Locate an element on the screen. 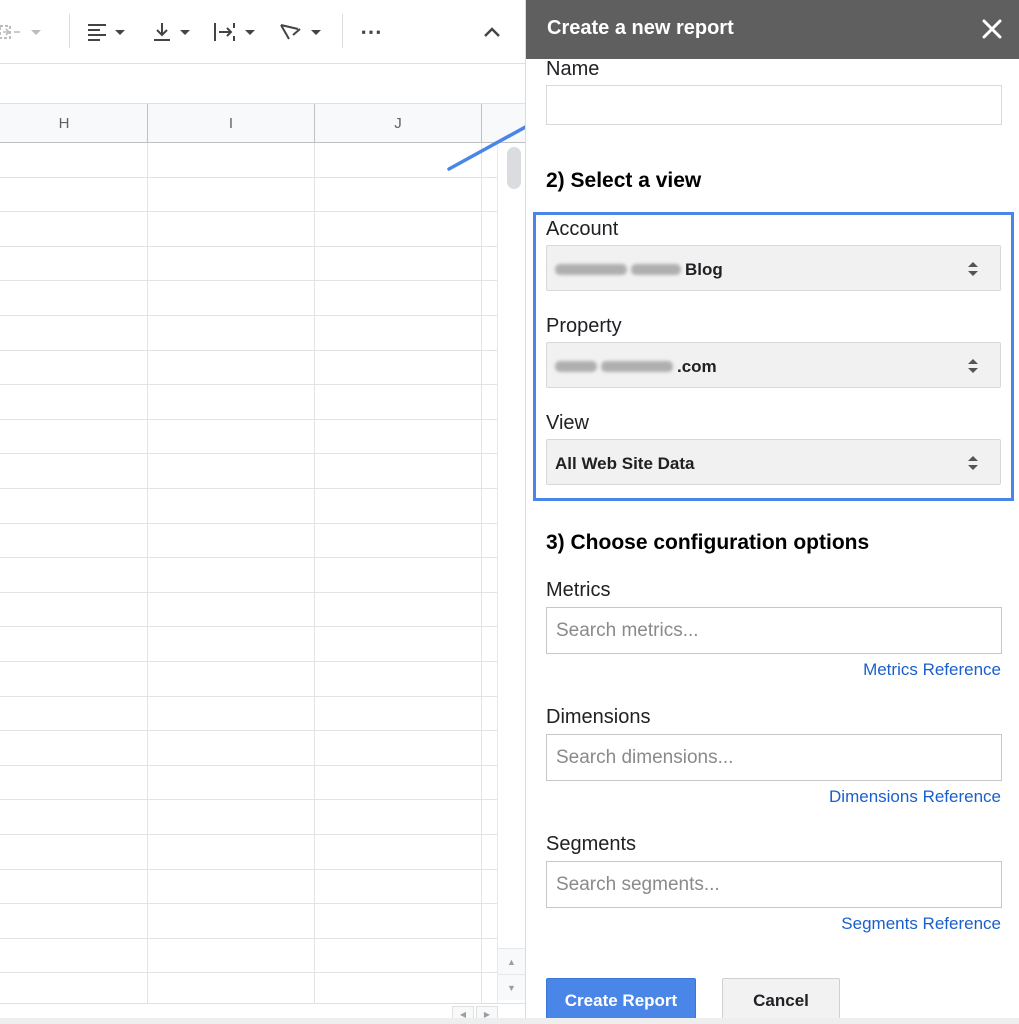  column-header-label: J is located at coordinates (398, 123).